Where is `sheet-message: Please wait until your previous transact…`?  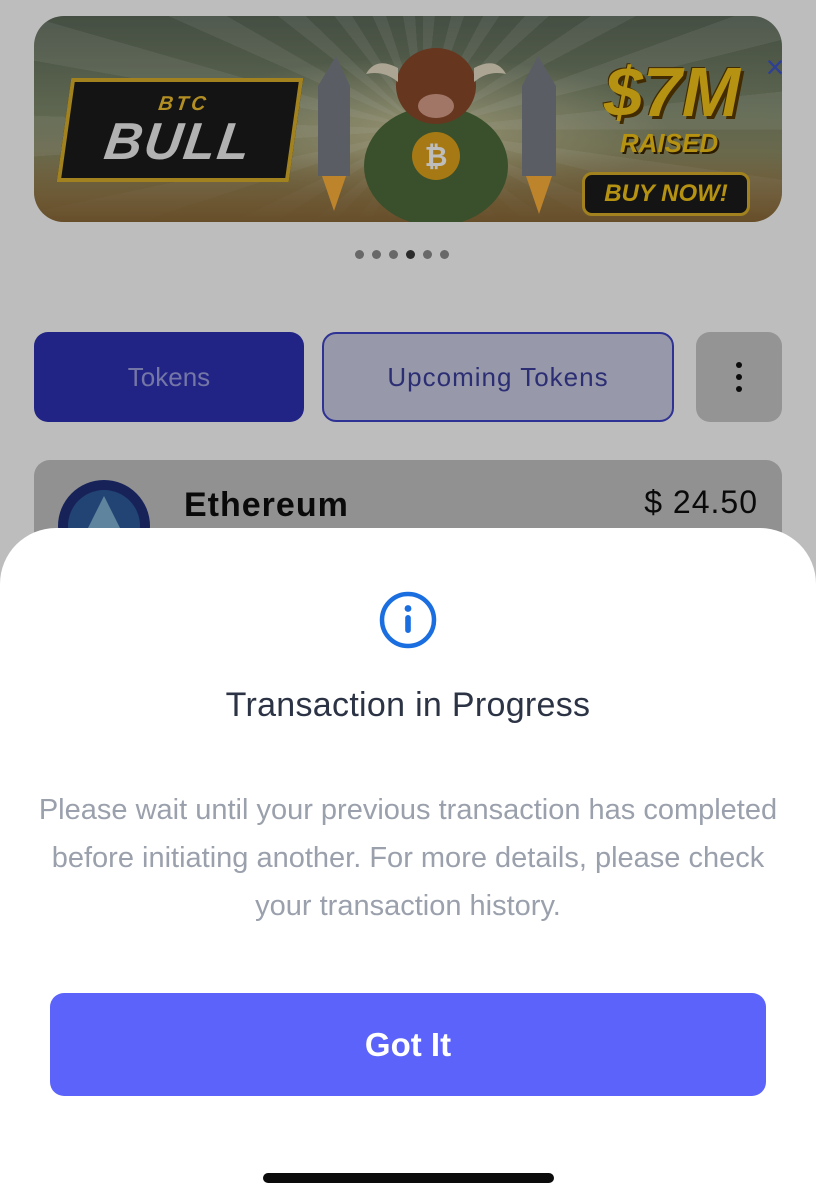 sheet-message: Please wait until your previous transact… is located at coordinates (408, 858).